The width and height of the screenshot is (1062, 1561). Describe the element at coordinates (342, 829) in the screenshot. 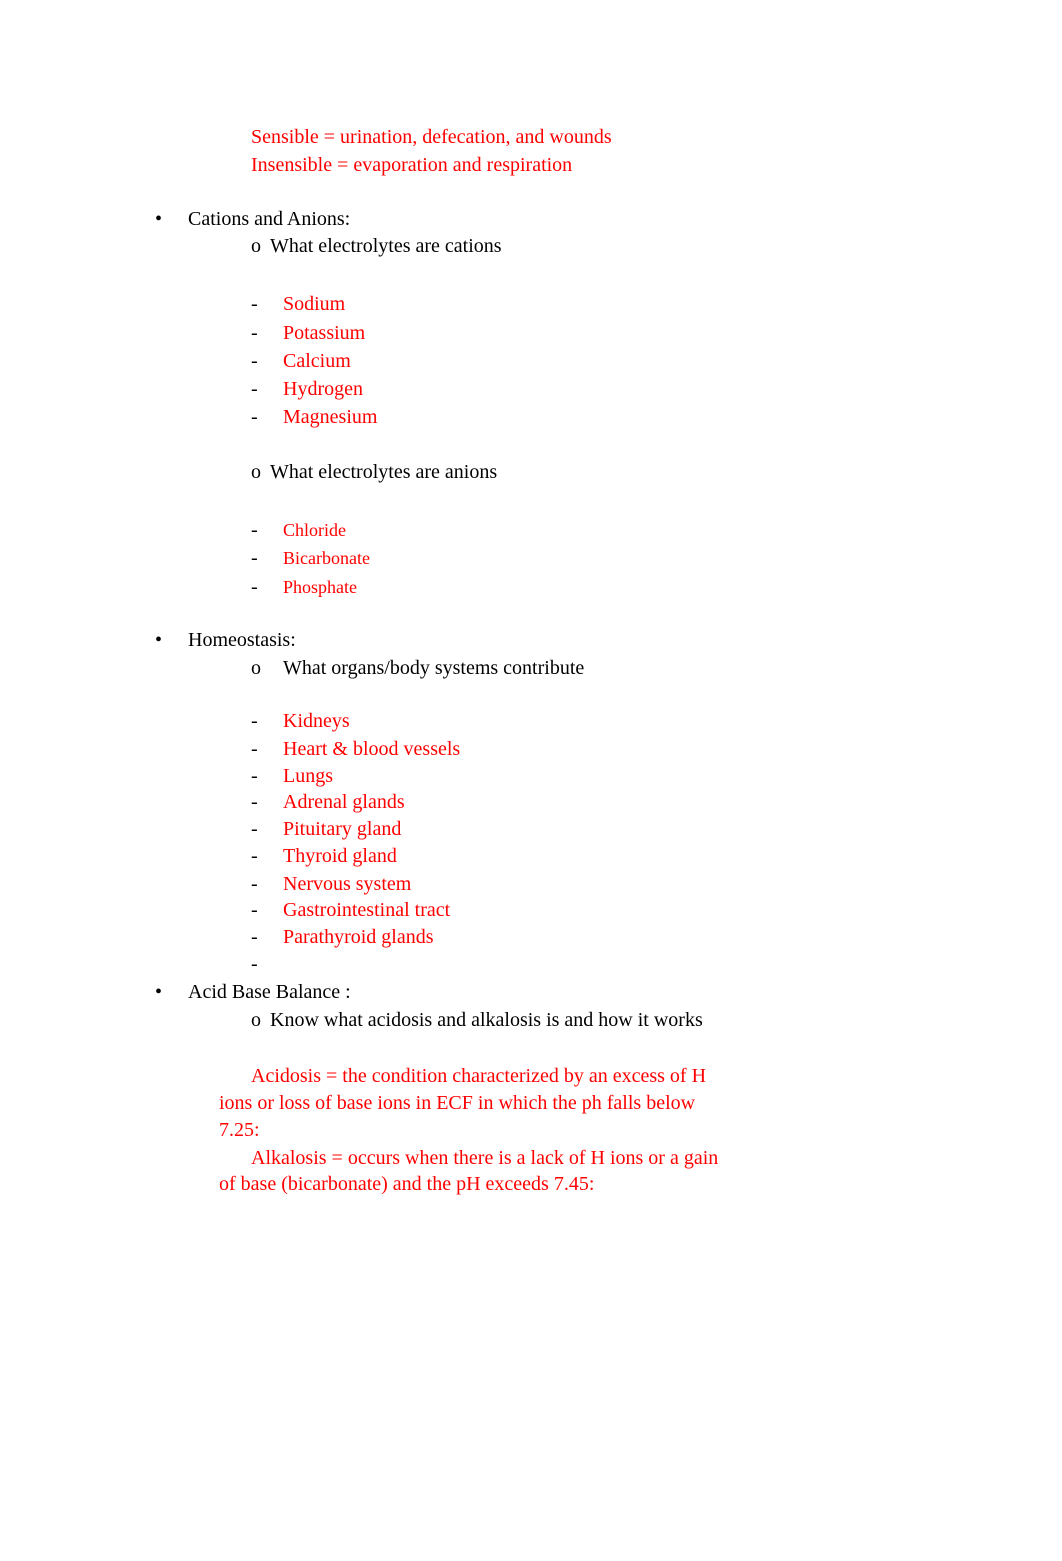

I see `list-item: Pituitary gland` at that location.